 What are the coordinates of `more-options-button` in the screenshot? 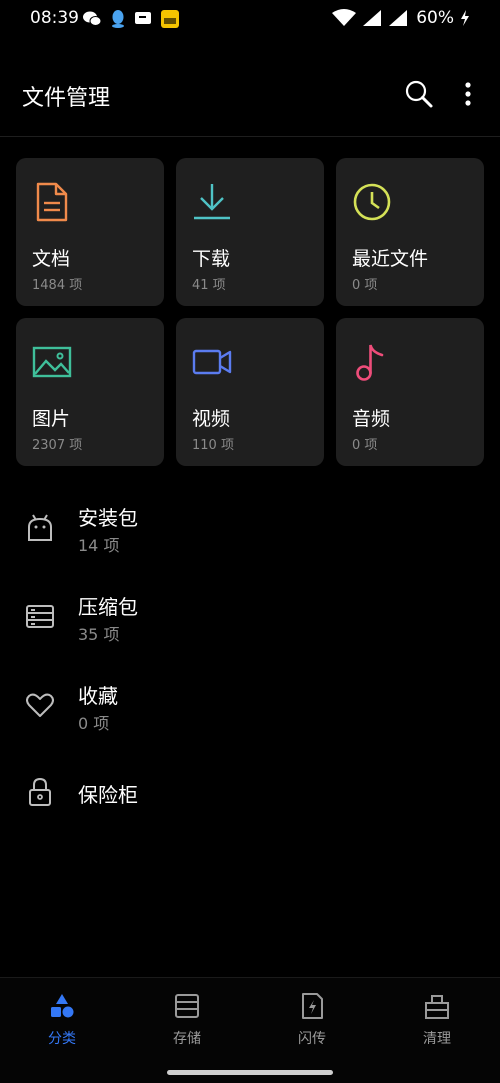 It's located at (468, 95).